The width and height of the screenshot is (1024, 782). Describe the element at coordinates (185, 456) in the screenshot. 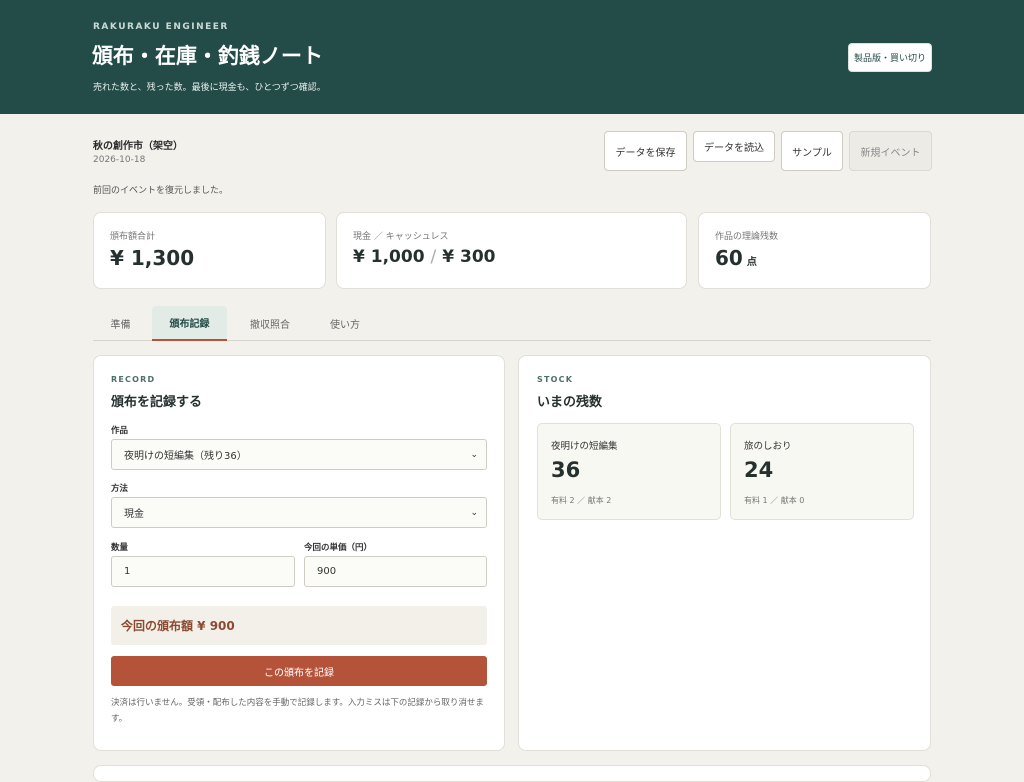

I see `item-select-value: 夜明けの短編集（残り36）` at that location.